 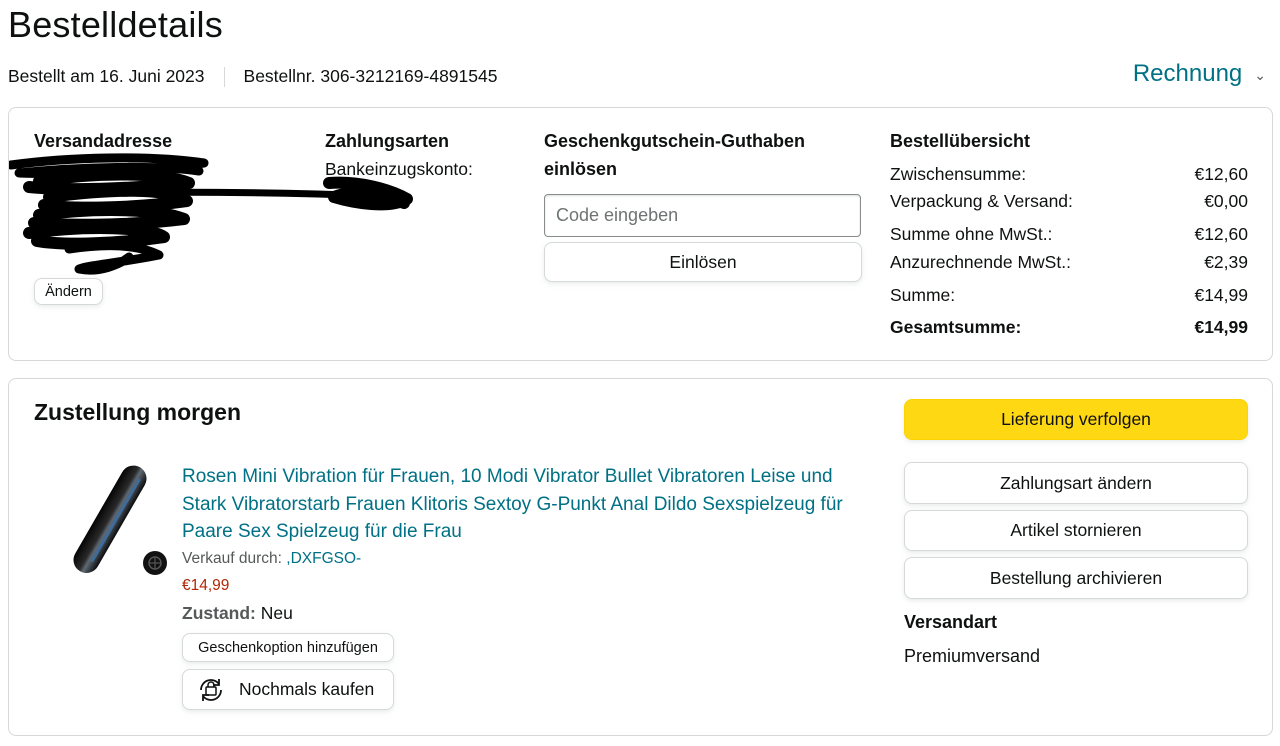 What do you see at coordinates (972, 656) in the screenshot?
I see `shipping-method-value: Premiumversand` at bounding box center [972, 656].